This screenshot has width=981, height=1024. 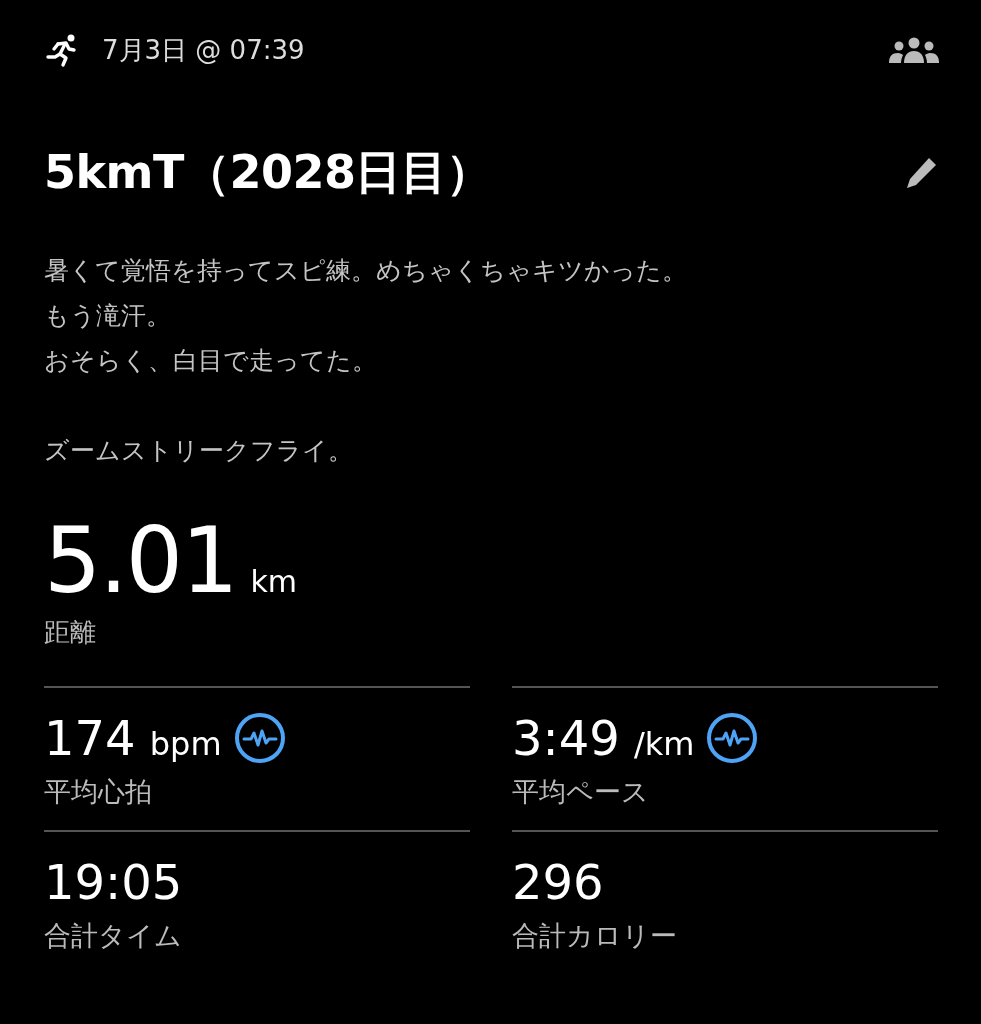 I want to click on distance-label: 距離, so click(x=70, y=632).